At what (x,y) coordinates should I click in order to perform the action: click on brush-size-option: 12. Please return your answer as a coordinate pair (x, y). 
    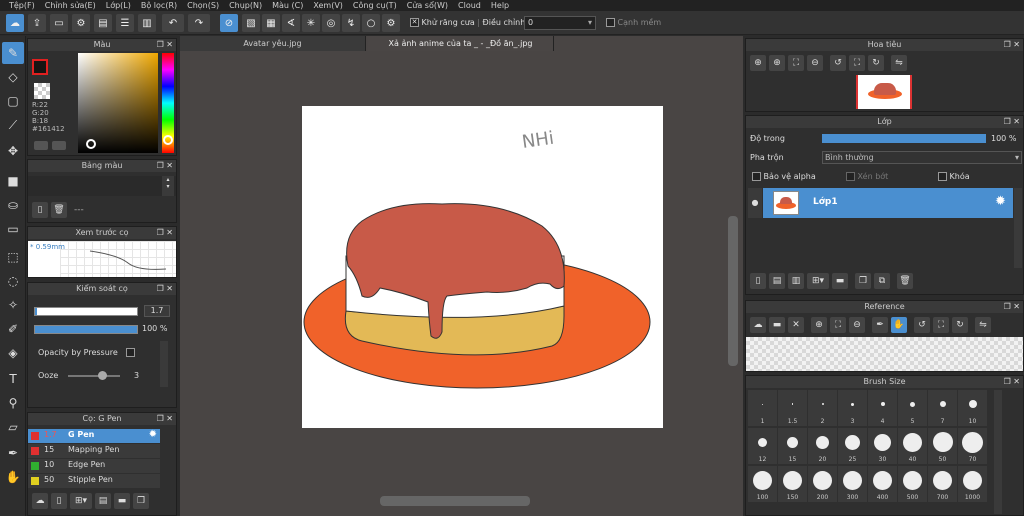
    Looking at the image, I should click on (762, 446).